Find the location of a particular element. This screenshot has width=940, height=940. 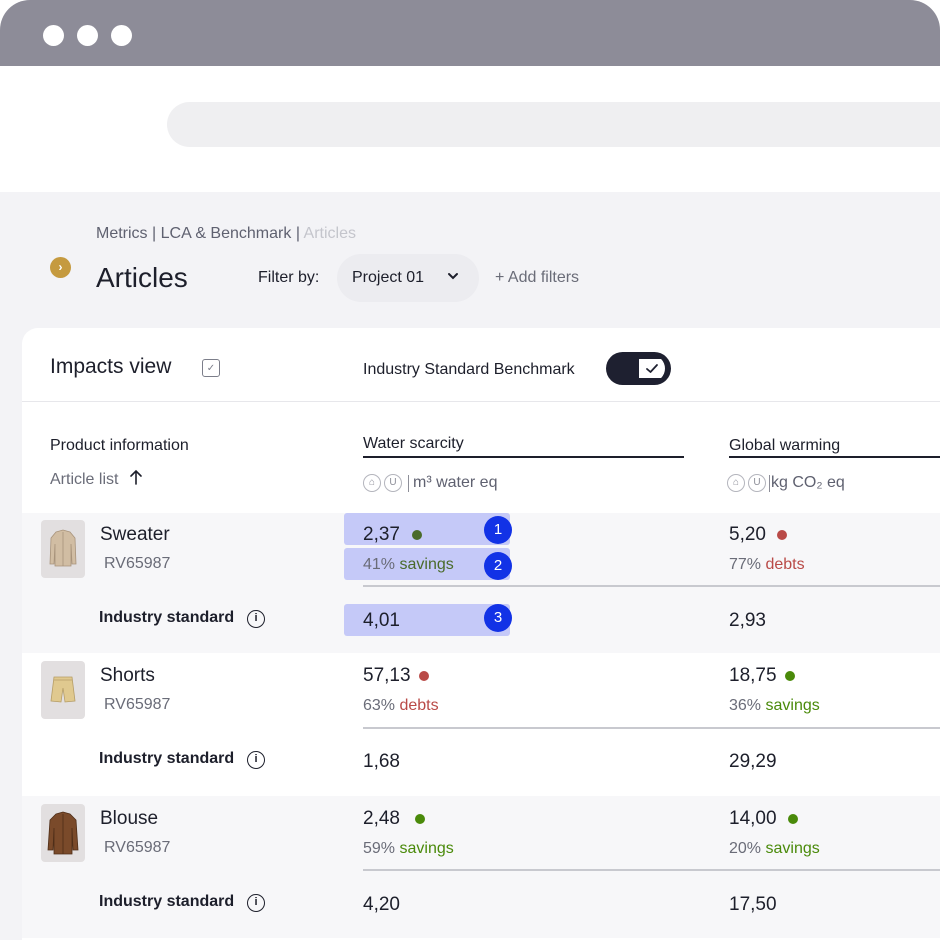

address-bar is located at coordinates (553, 124).